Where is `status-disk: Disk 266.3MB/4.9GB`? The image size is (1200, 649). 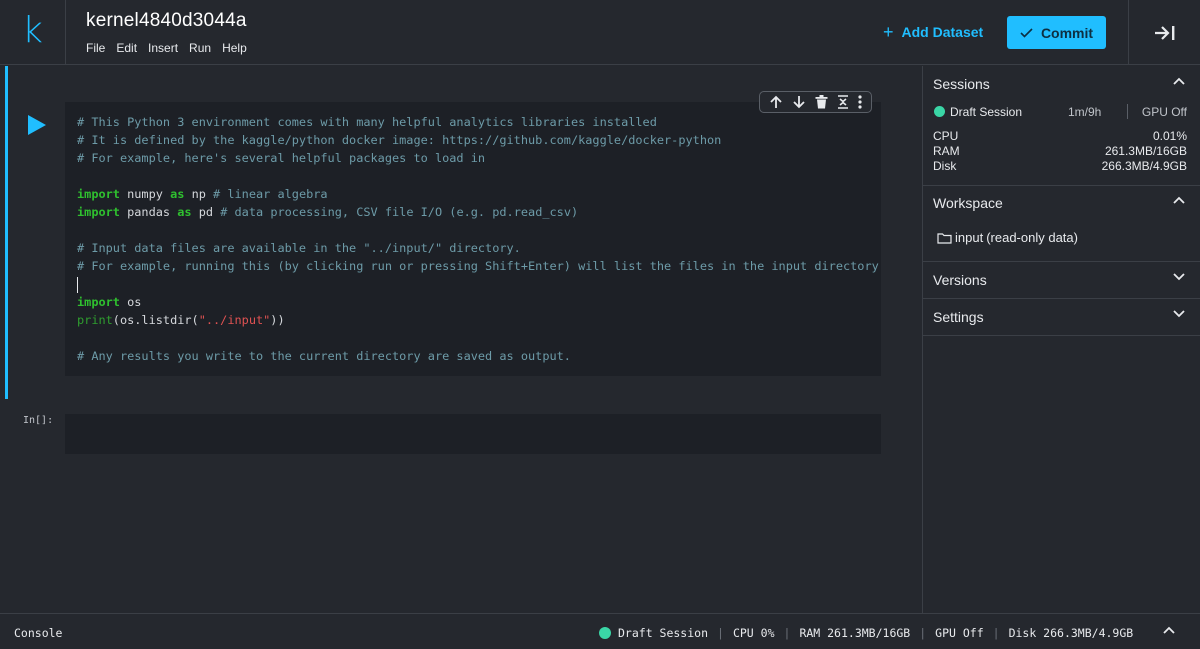 status-disk: Disk 266.3MB/4.9GB is located at coordinates (1071, 633).